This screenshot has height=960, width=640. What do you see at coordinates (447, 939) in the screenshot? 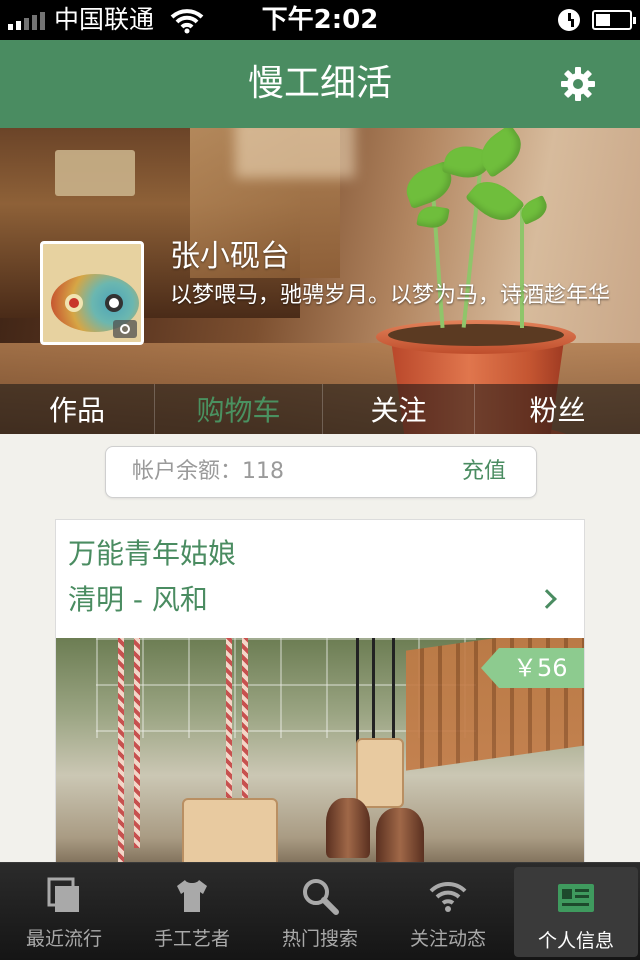
I see `tab-feed-label: 关注动态` at bounding box center [447, 939].